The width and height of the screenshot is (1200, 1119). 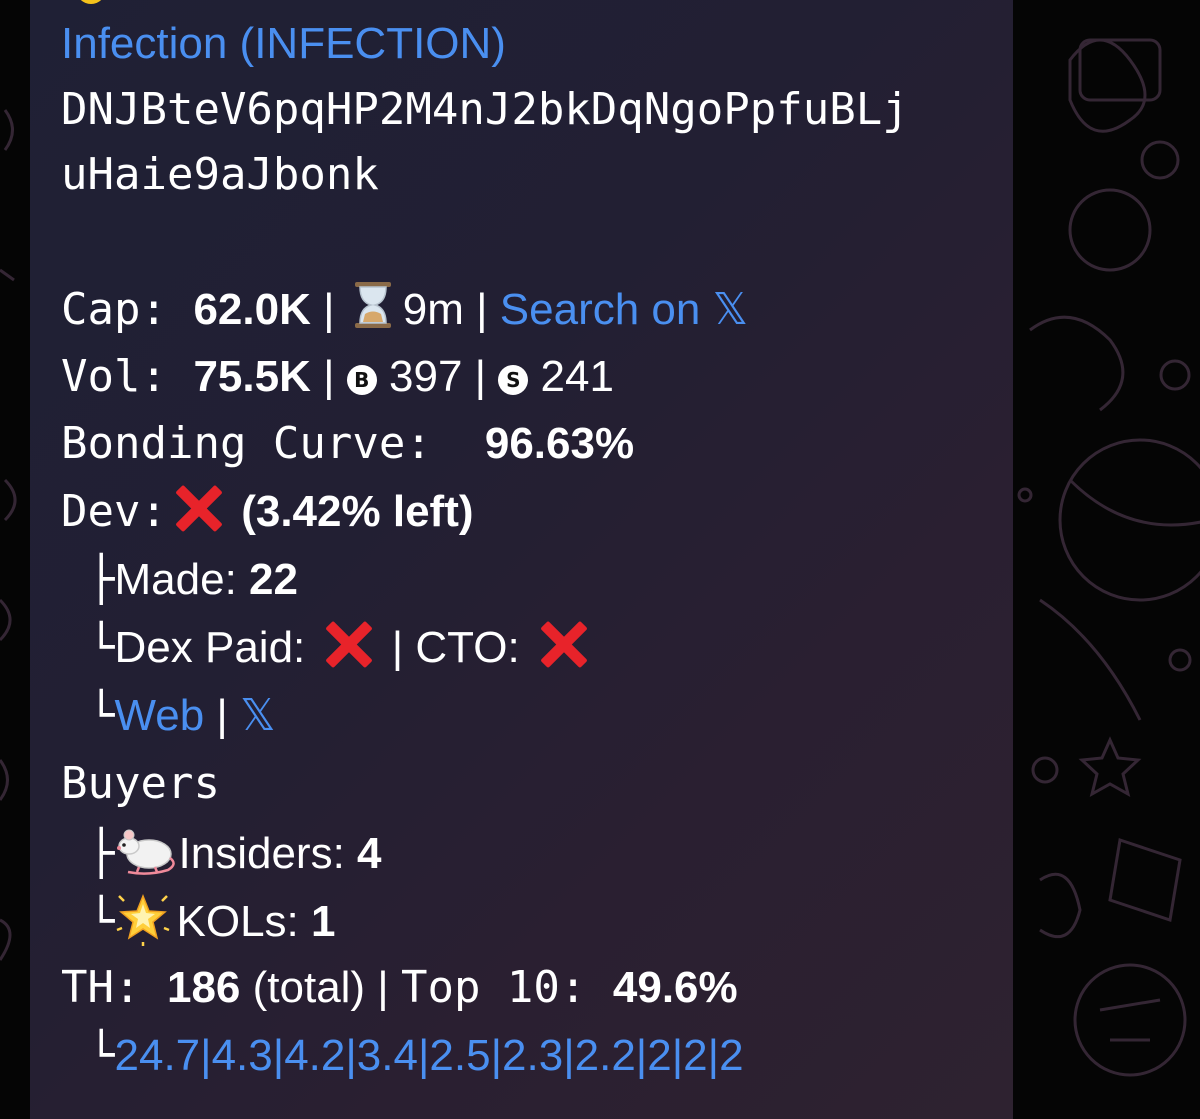 I want to click on hourglass-icon, so click(x=372, y=305).